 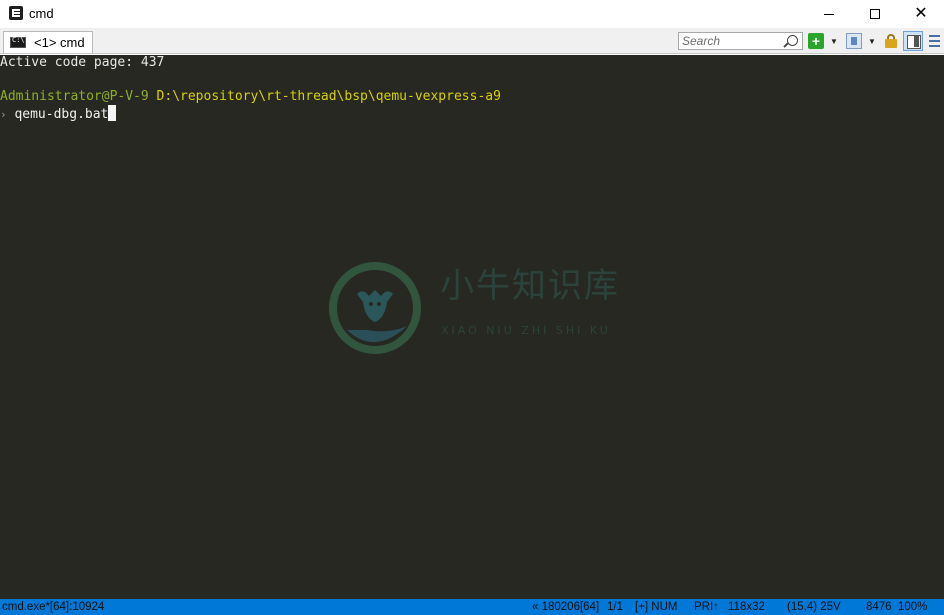 What do you see at coordinates (814, 607) in the screenshot?
I see `status-cursor: (15,4) 25V` at bounding box center [814, 607].